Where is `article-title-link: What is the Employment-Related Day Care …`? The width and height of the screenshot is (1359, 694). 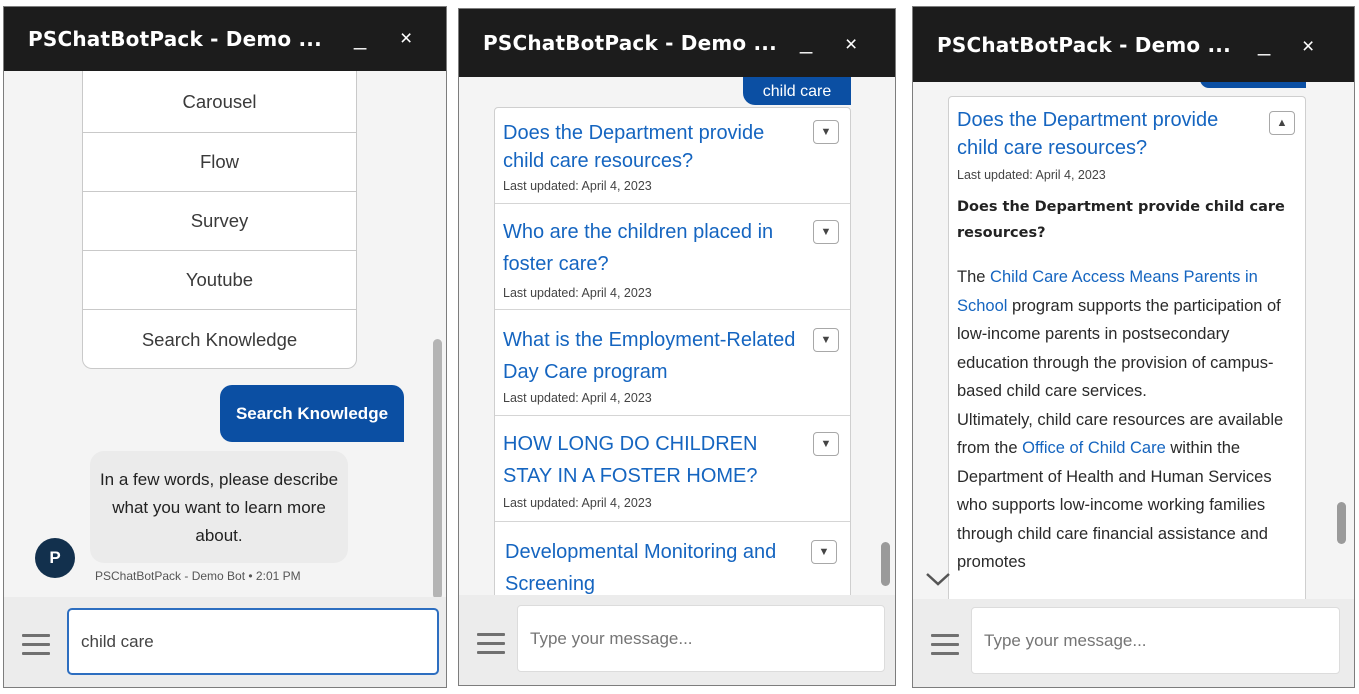 article-title-link: What is the Employment-Related Day Care … is located at coordinates (655, 356).